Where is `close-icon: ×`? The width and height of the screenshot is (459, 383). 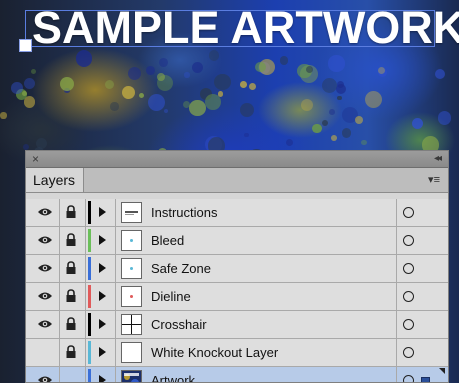
close-icon: × is located at coordinates (35, 159).